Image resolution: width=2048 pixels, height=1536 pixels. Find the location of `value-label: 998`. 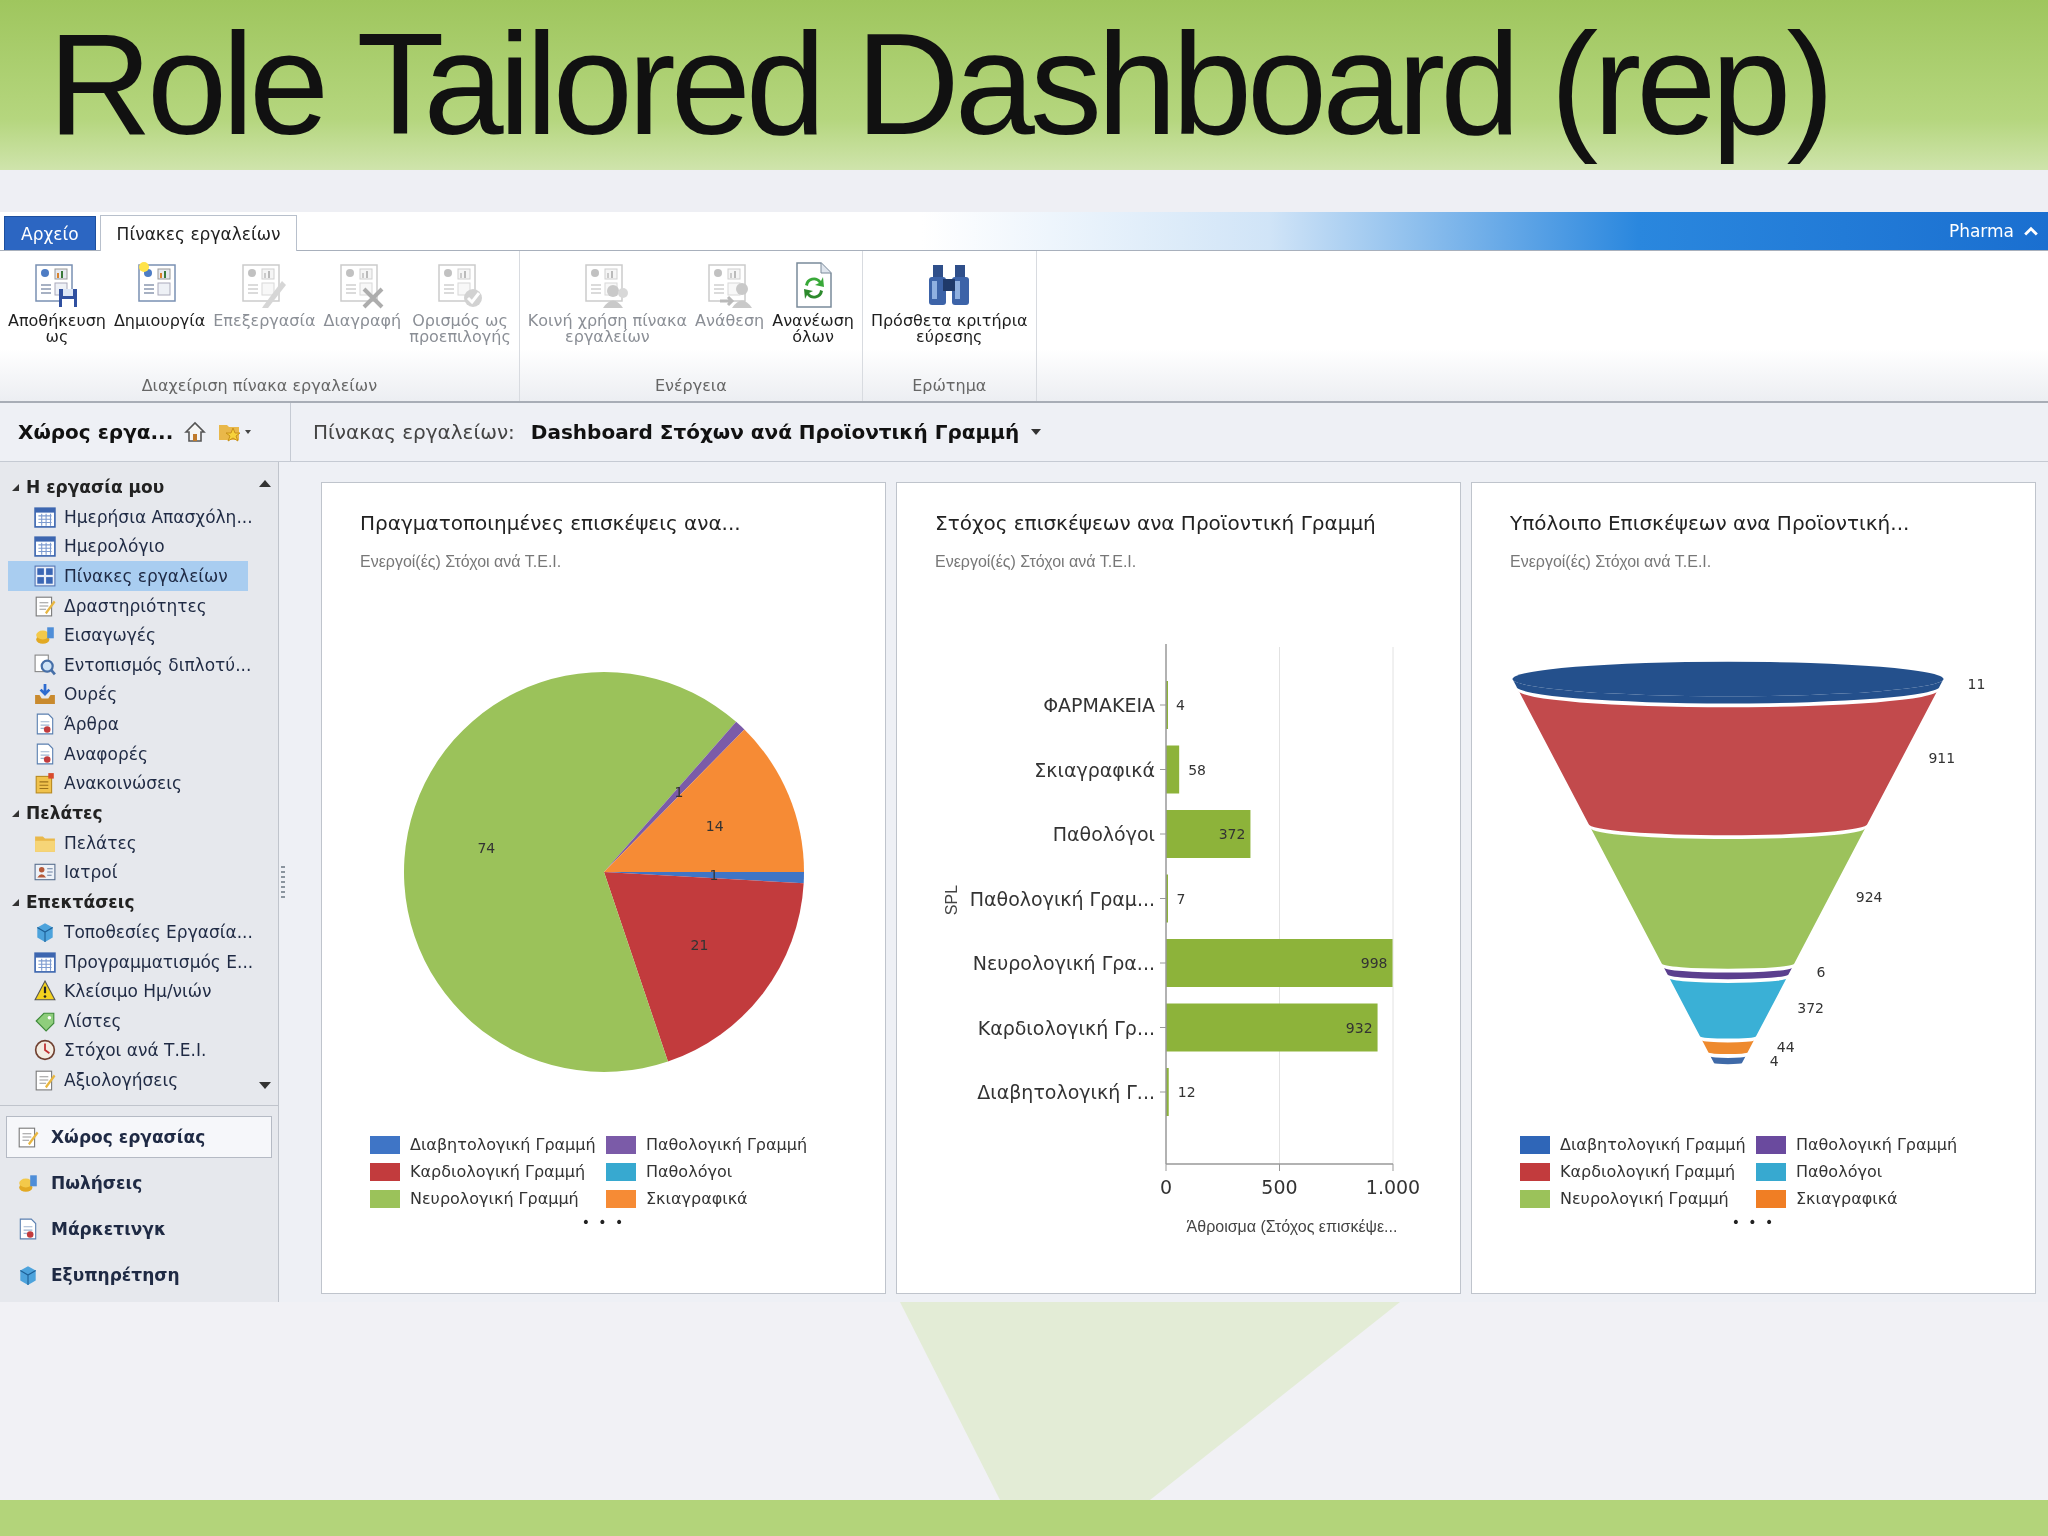

value-label: 998 is located at coordinates (1374, 963).